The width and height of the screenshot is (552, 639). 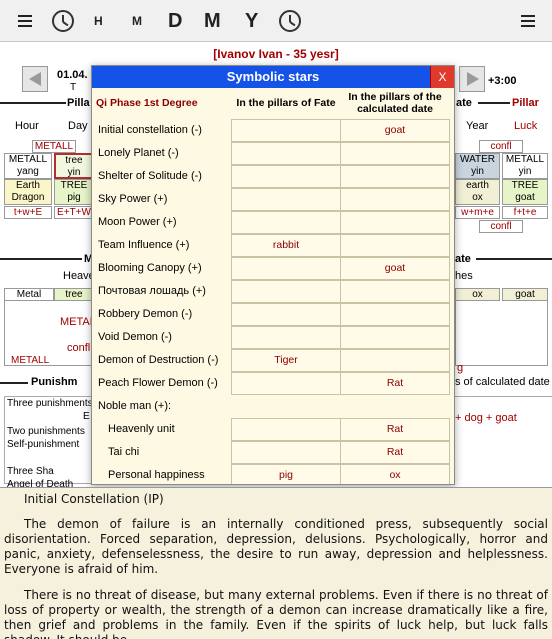 What do you see at coordinates (501, 226) in the screenshot?
I see `confl-tag-2: confl` at bounding box center [501, 226].